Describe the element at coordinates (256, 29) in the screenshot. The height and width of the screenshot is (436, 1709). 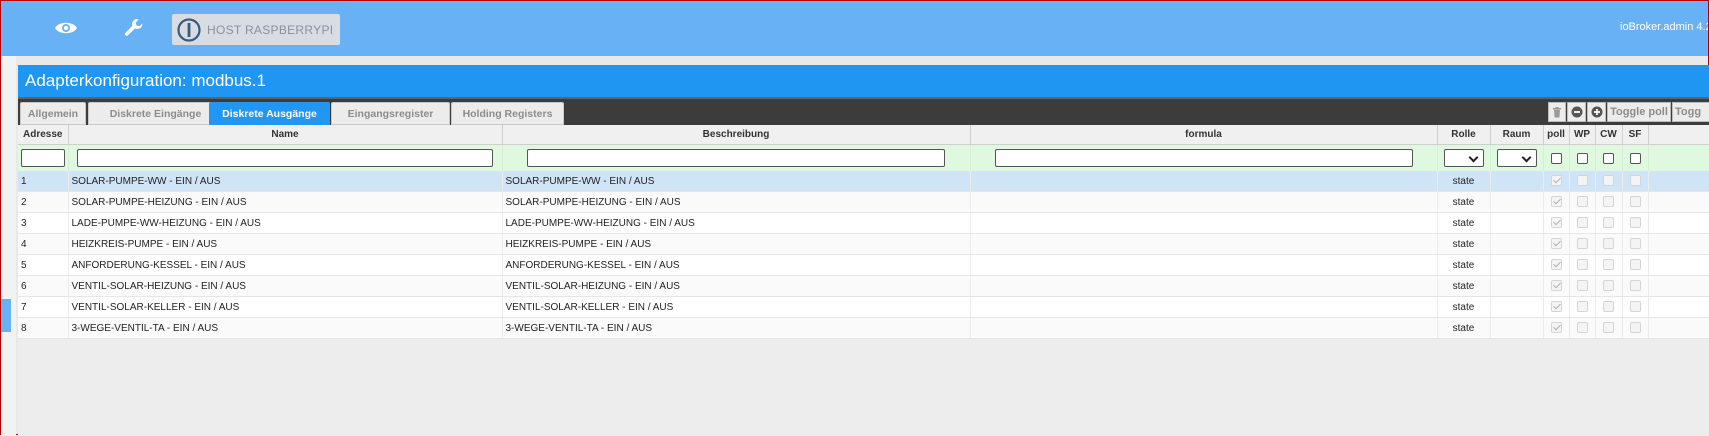
I see `host-button: HOST RASPBERRYPI` at that location.